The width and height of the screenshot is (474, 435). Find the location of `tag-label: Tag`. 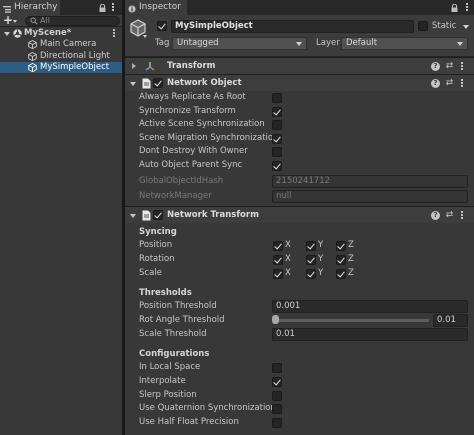

tag-label: Tag is located at coordinates (162, 43).